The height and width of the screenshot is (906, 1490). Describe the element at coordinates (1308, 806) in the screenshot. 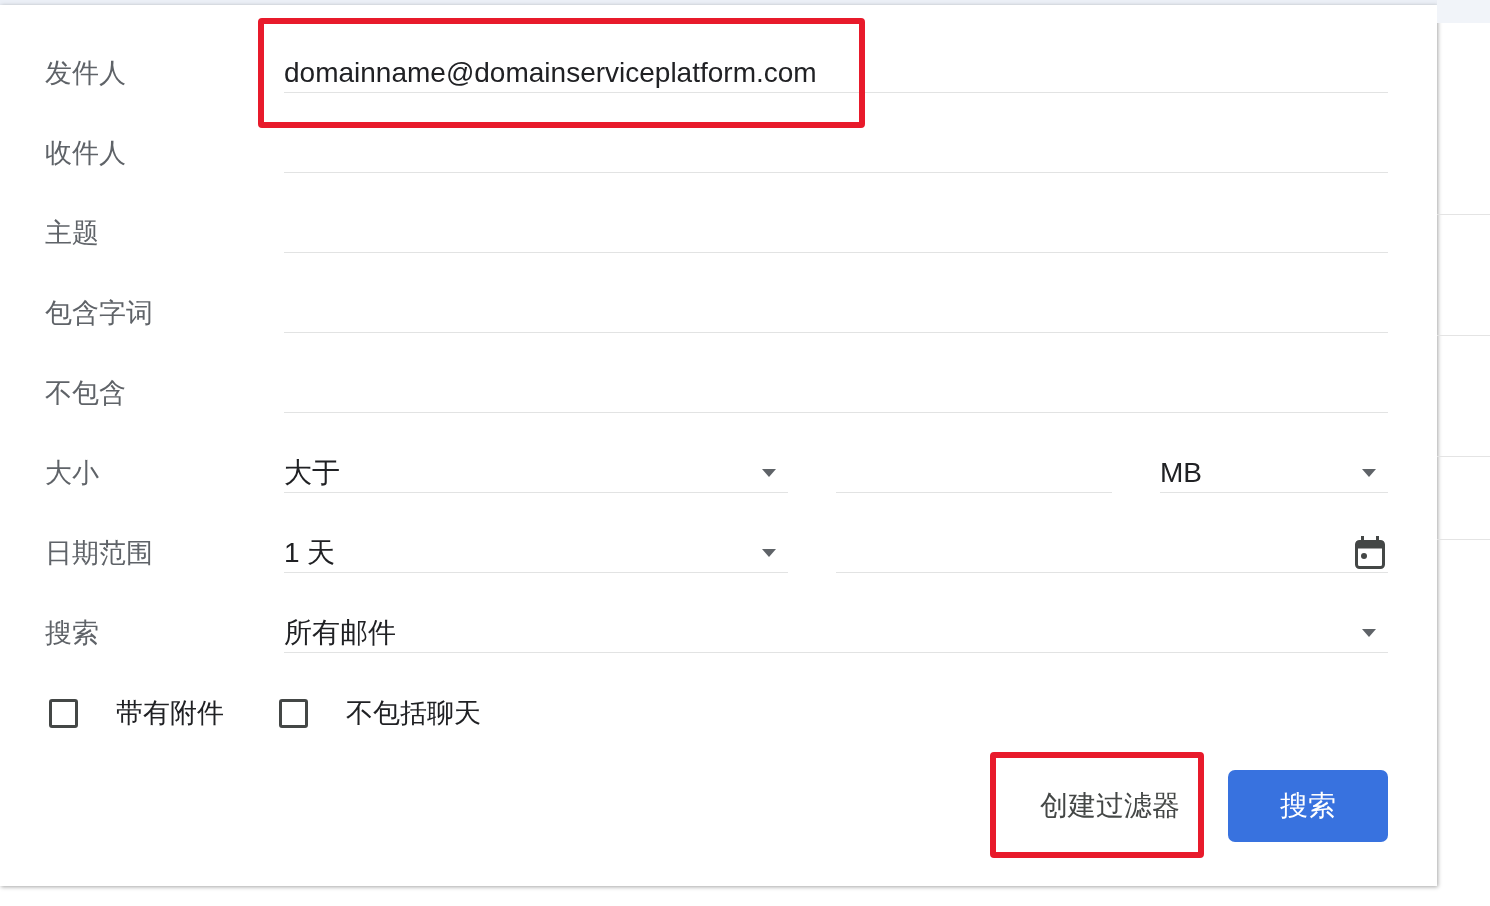

I see `primary-button: 搜索` at that location.